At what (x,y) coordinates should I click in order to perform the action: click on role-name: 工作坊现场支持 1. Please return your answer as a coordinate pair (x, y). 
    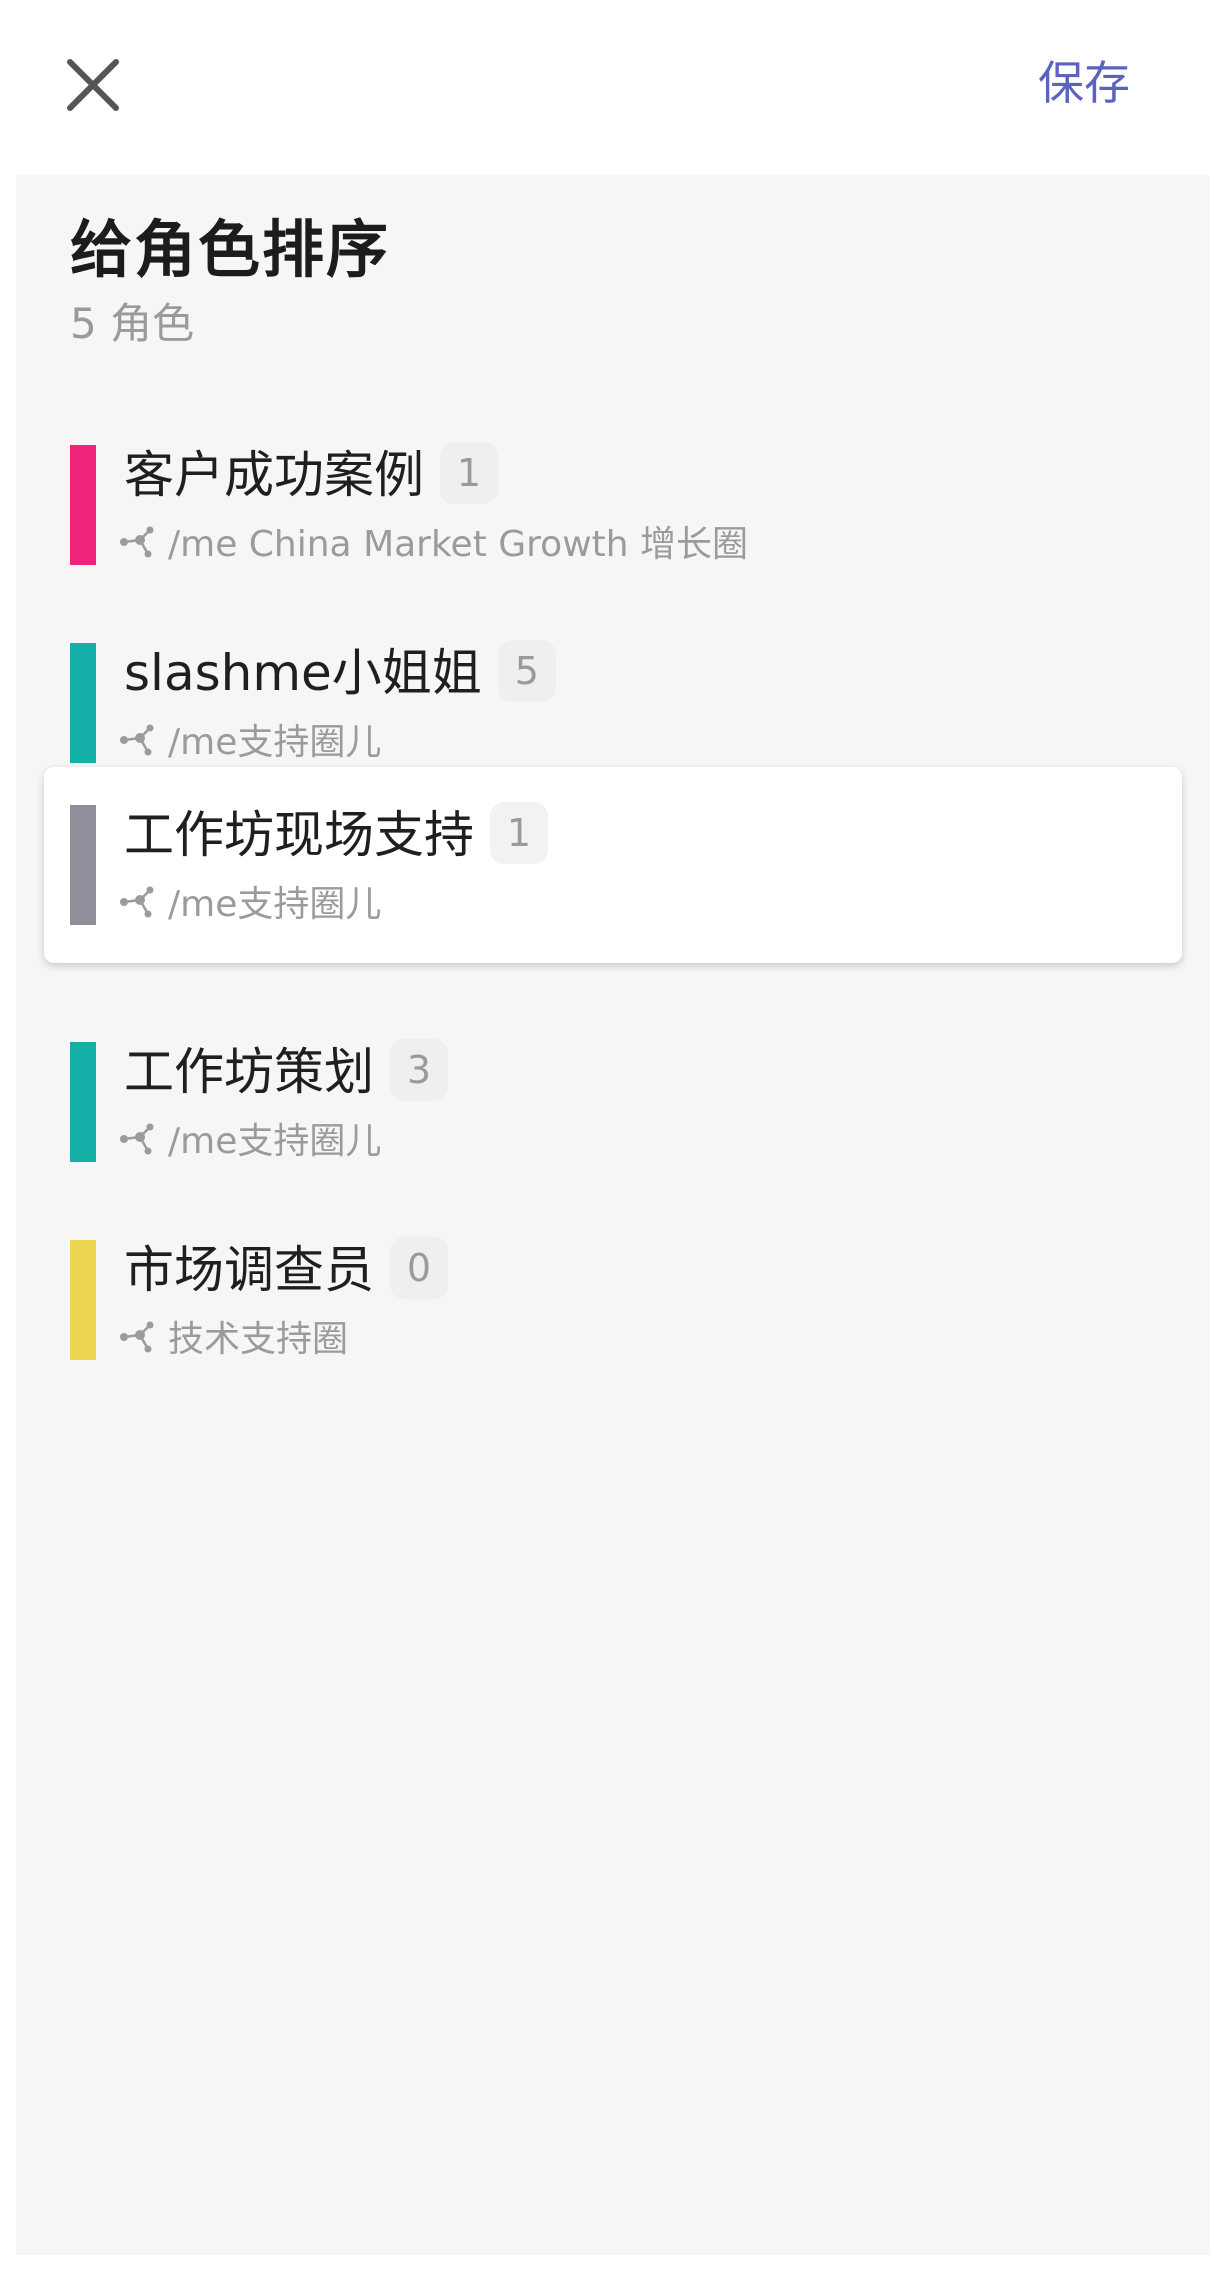
    Looking at the image, I should click on (336, 835).